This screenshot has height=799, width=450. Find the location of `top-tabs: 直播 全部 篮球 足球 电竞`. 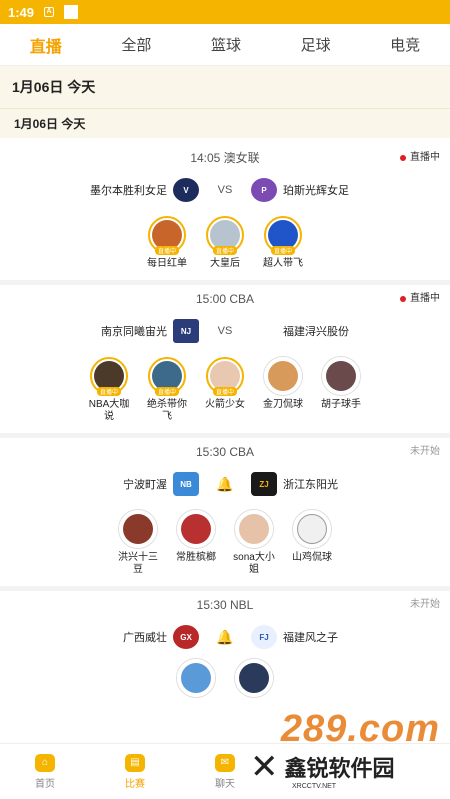

top-tabs: 直播 全部 篮球 足球 电竞 is located at coordinates (225, 45).